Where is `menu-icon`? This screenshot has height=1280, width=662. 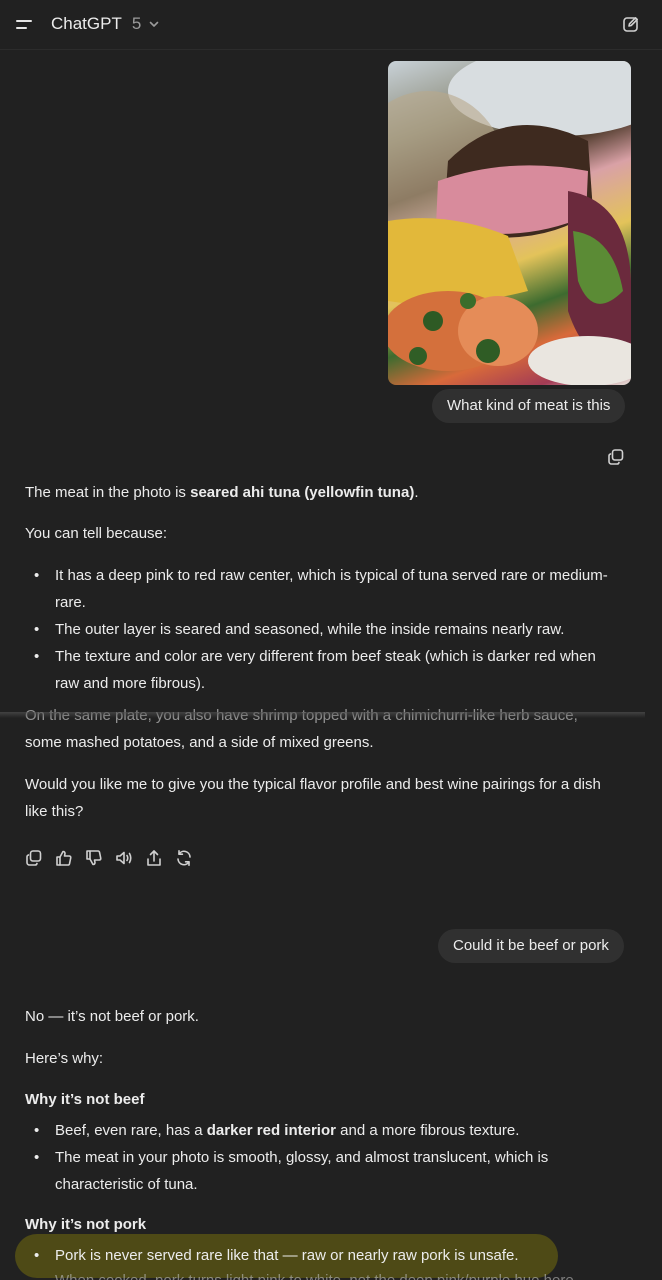
menu-icon is located at coordinates (25, 25).